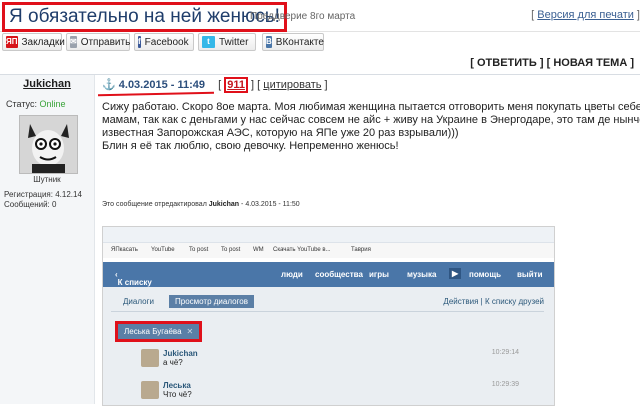  Describe the element at coordinates (177, 385) in the screenshot. I see `vk-message-author: Леська` at that location.